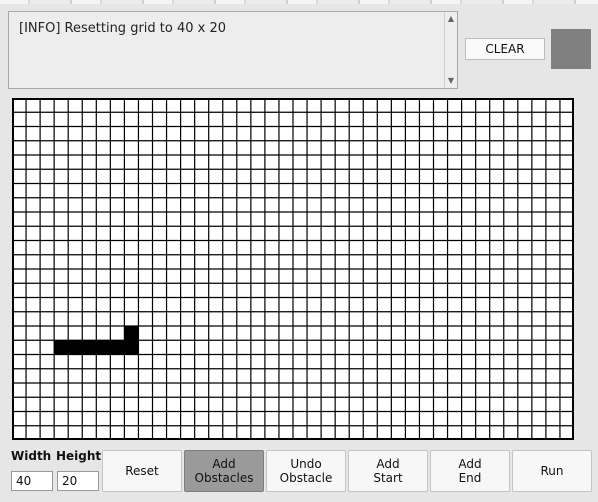  I want to click on reset-button-label: Reset, so click(142, 471).